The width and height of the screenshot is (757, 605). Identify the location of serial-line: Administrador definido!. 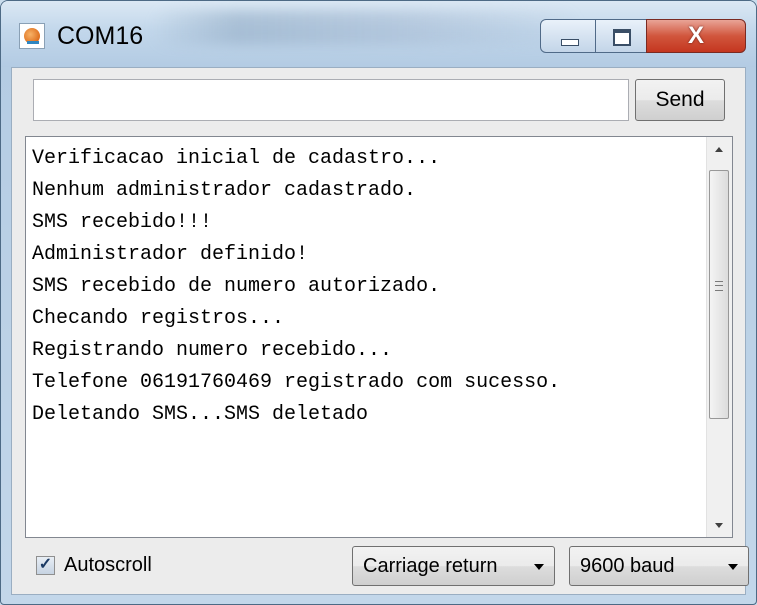
(170, 254).